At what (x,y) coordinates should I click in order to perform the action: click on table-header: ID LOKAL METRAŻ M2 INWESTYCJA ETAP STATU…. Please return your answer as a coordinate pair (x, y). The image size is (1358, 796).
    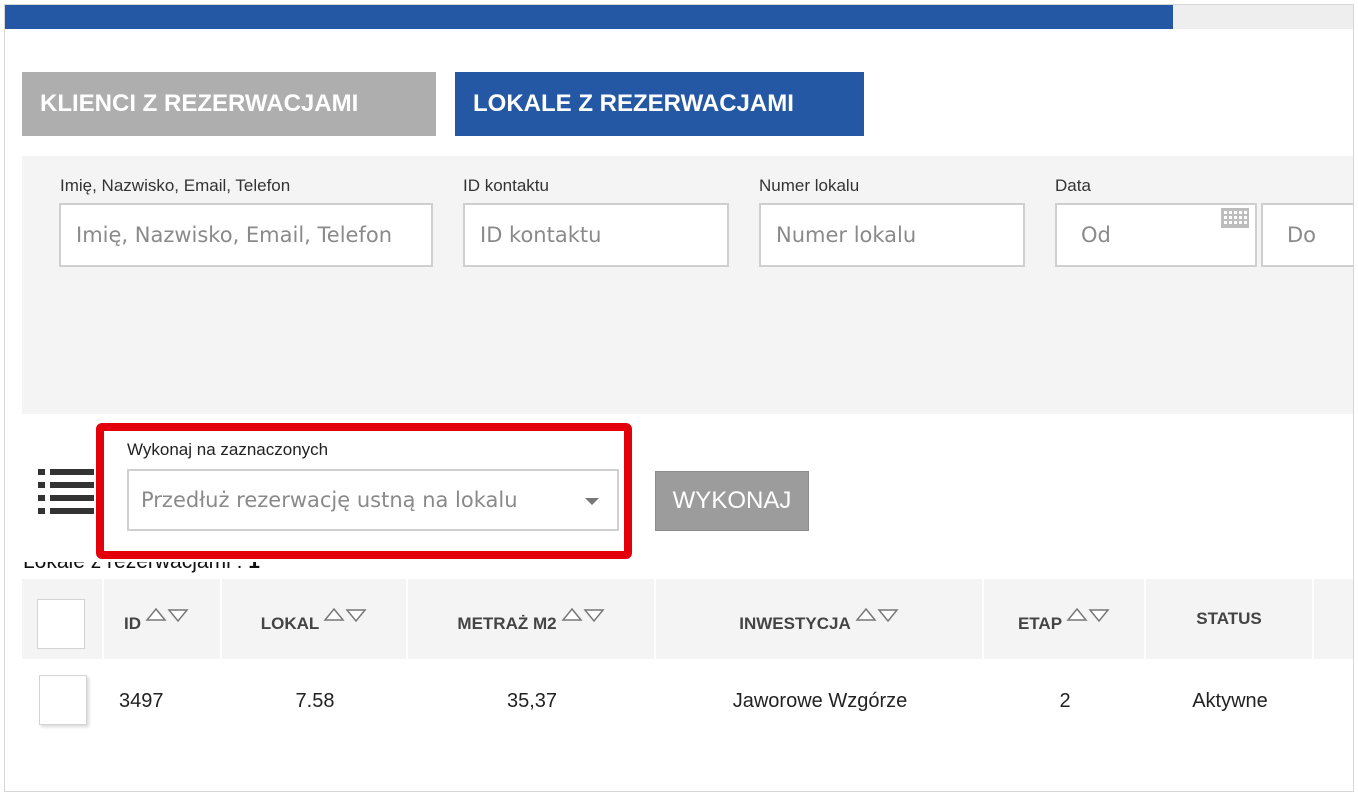
    Looking at the image, I should click on (687, 619).